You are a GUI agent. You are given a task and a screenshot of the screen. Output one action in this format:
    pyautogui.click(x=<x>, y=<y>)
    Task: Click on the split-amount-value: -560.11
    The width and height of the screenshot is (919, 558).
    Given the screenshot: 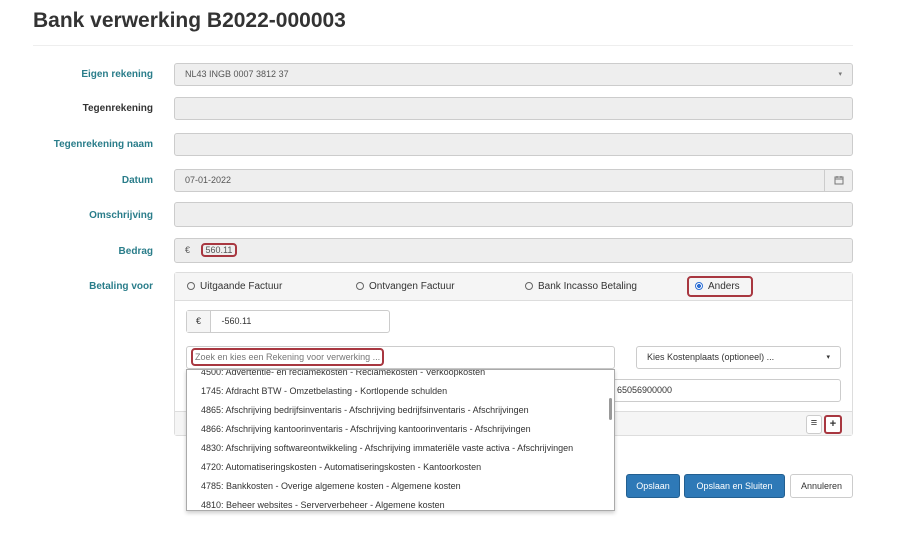 What is the action you would take?
    pyautogui.click(x=236, y=321)
    